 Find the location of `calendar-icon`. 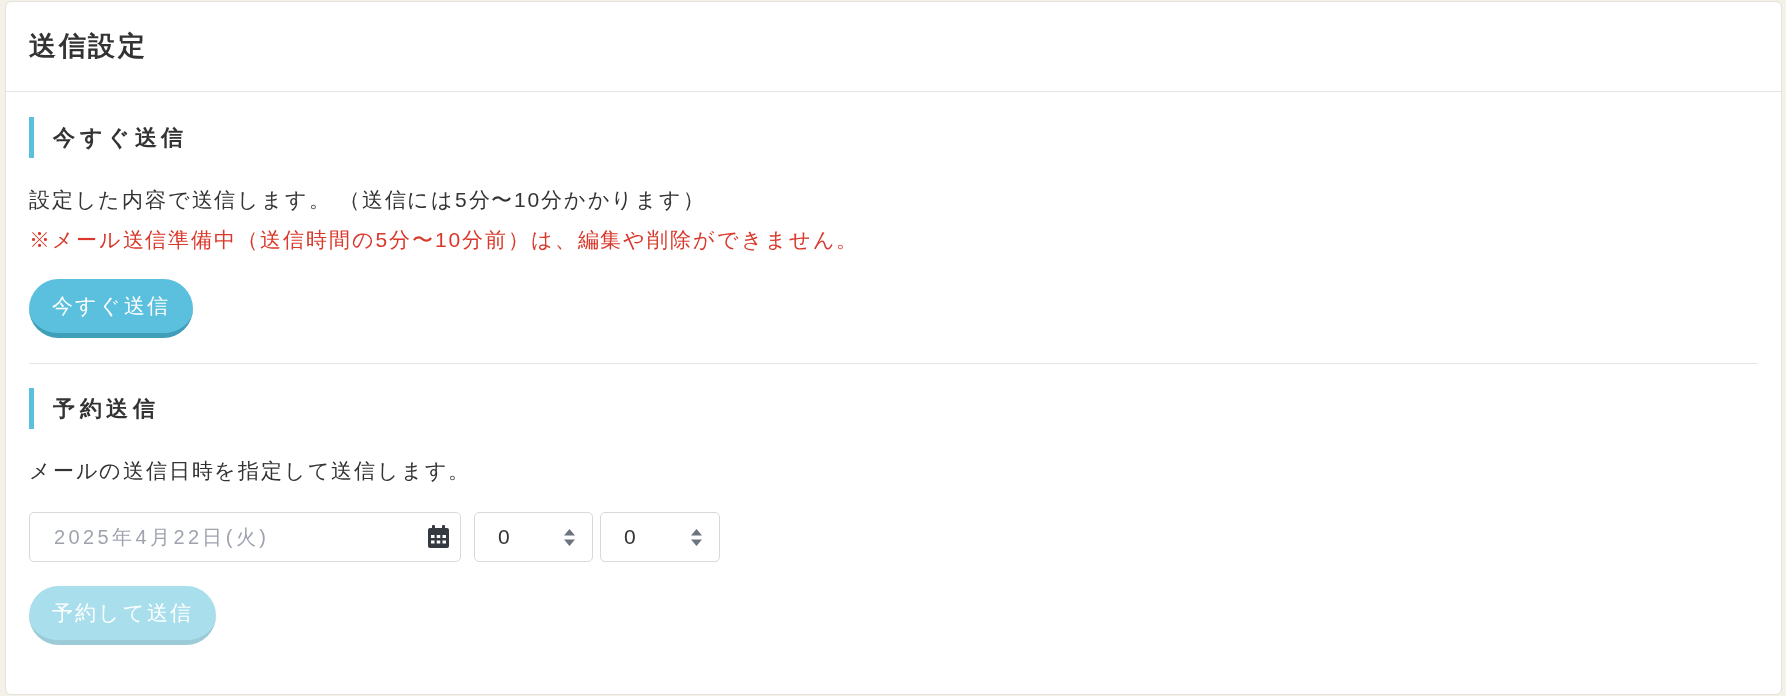

calendar-icon is located at coordinates (438, 536).